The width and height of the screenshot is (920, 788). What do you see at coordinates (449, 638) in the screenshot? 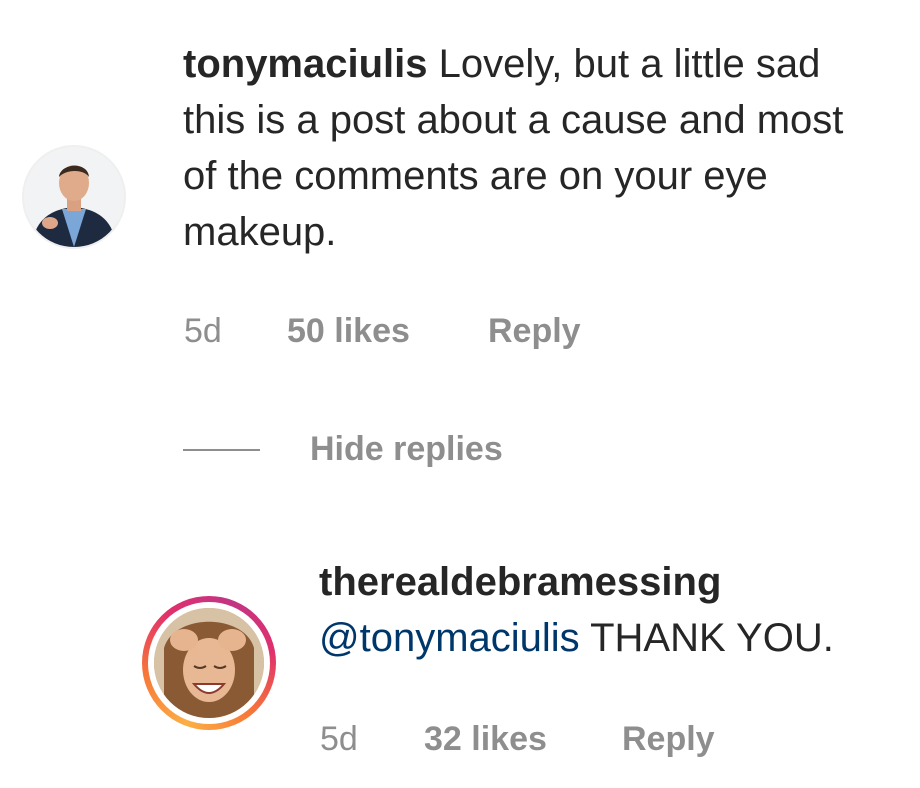
I see `mention-link: @tonymaciulis` at bounding box center [449, 638].